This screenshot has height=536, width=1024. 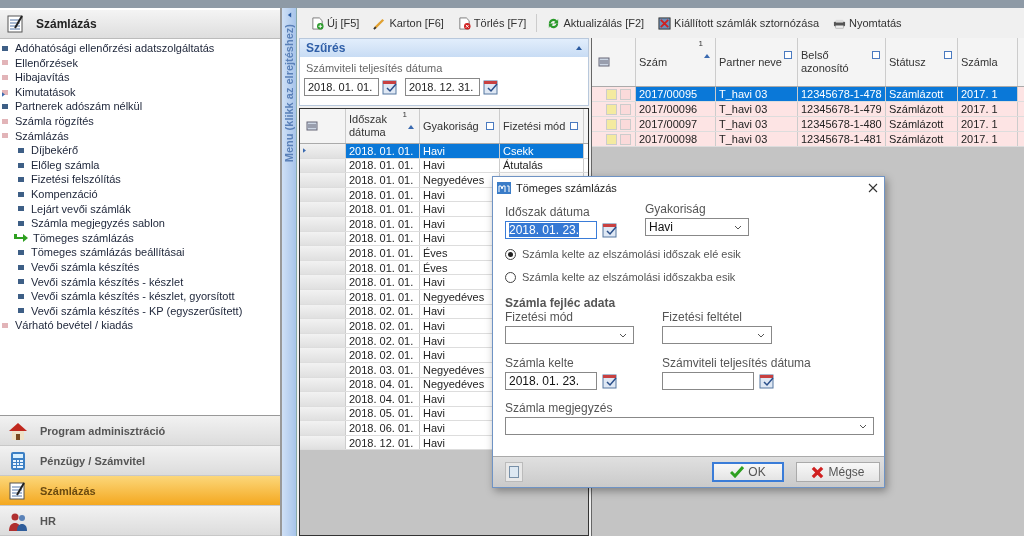 What do you see at coordinates (542, 165) in the screenshot?
I see `table-cell: Átutalás` at bounding box center [542, 165].